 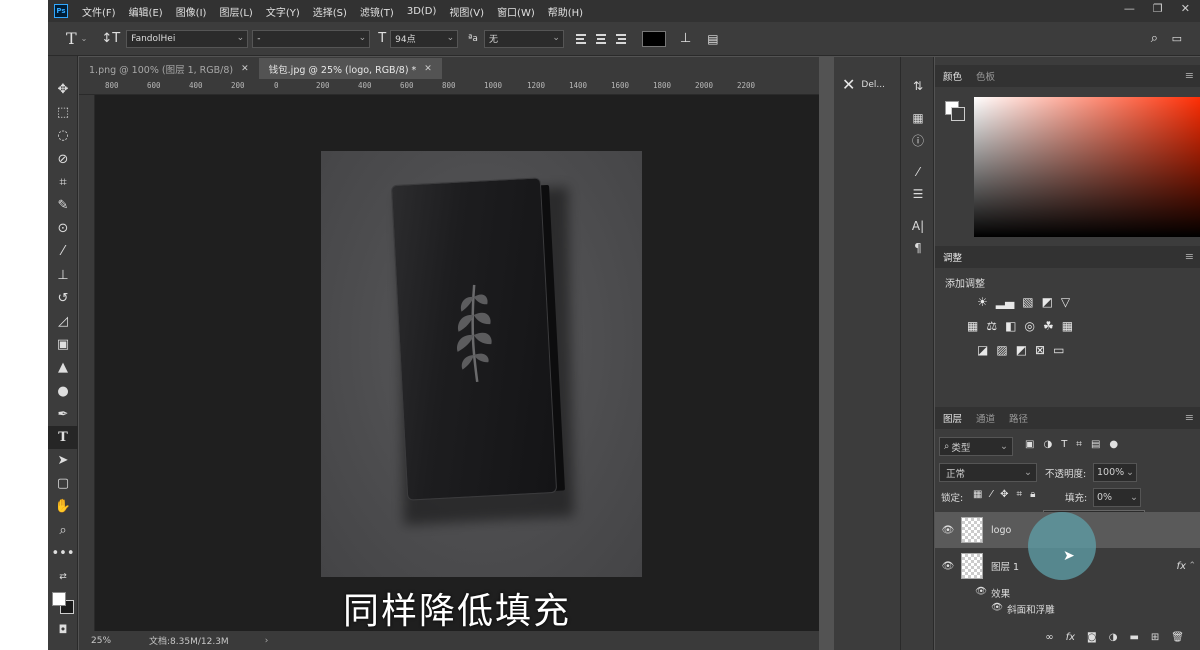 I want to click on text-orientation-icon: ↕T, so click(x=110, y=38).